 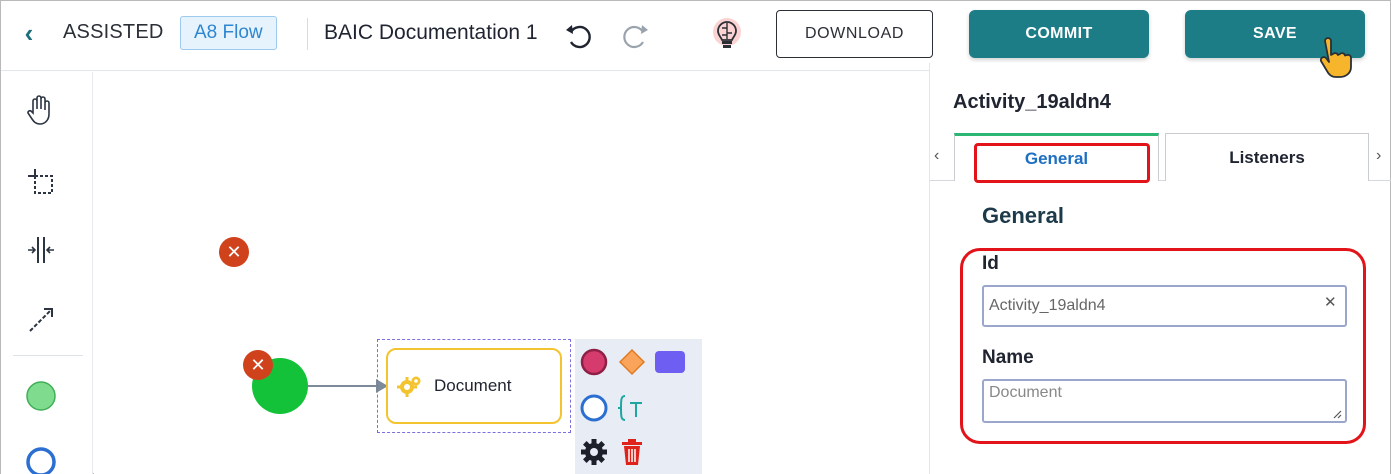 I want to click on back-chevron-icon: ‹, so click(x=29, y=33).